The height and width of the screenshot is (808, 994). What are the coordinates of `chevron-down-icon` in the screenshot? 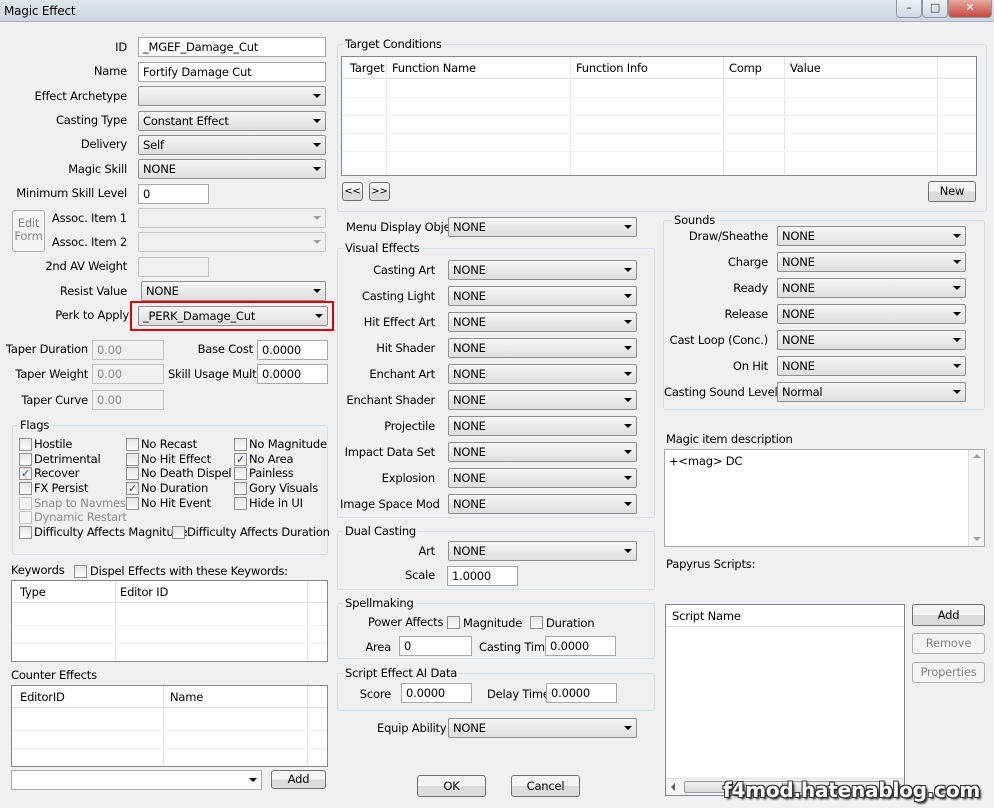 It's located at (957, 288).